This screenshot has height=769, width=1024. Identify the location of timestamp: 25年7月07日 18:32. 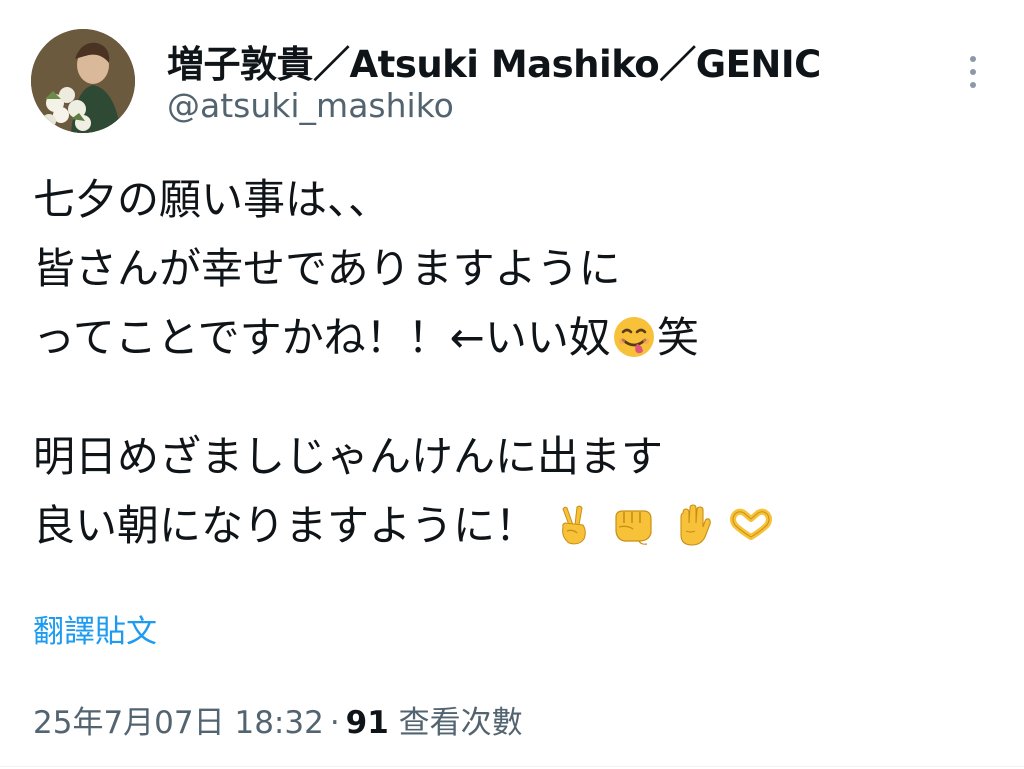
(178, 723).